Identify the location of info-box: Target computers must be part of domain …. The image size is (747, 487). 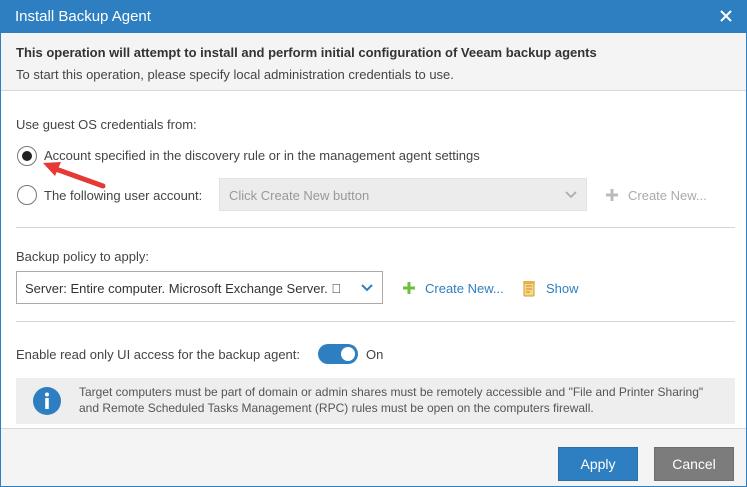
(375, 401).